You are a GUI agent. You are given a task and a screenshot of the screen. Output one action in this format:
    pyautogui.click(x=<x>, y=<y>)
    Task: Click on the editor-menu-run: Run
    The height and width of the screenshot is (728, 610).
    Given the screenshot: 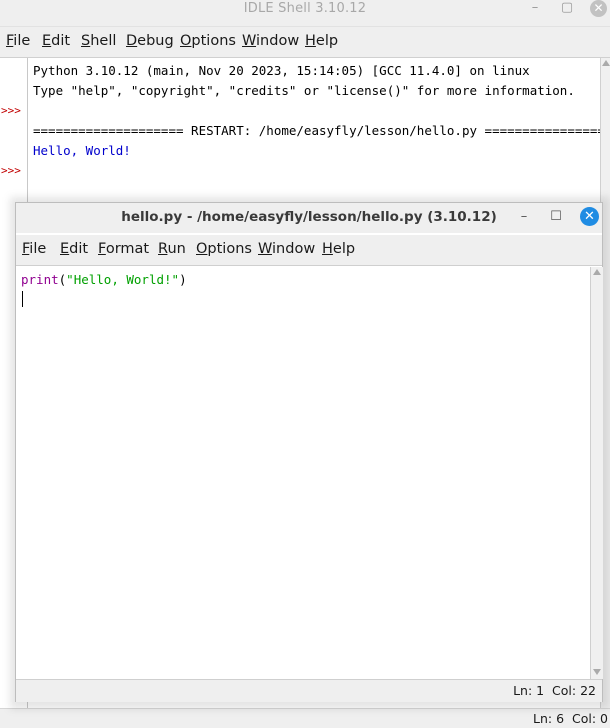 What is the action you would take?
    pyautogui.click(x=172, y=250)
    